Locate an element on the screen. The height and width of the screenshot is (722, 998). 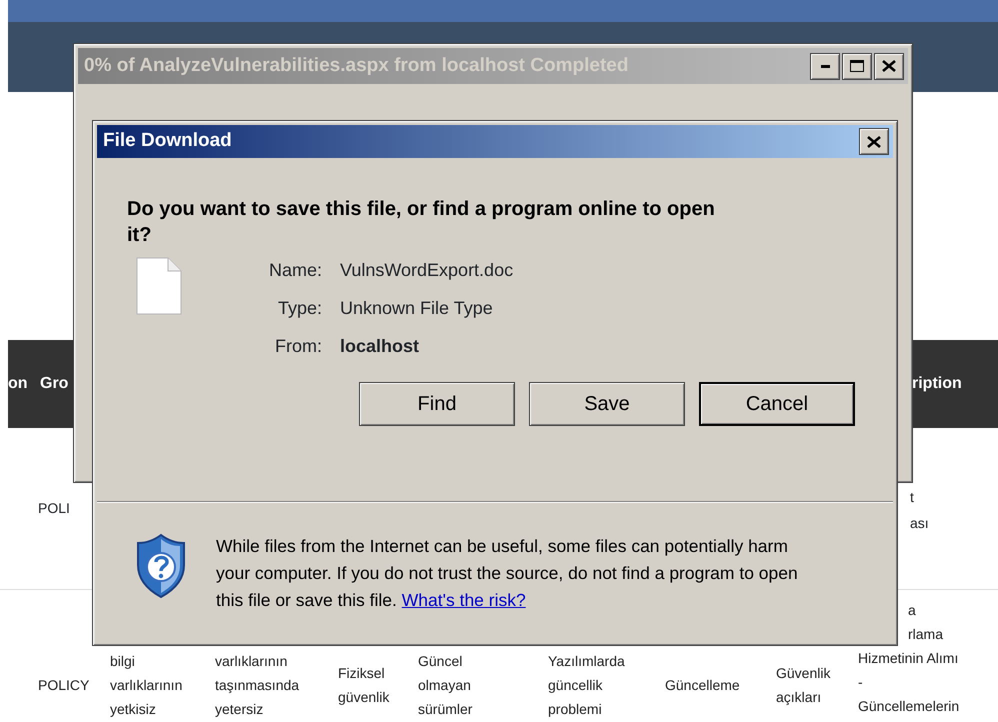
maximize-button is located at coordinates (857, 66).